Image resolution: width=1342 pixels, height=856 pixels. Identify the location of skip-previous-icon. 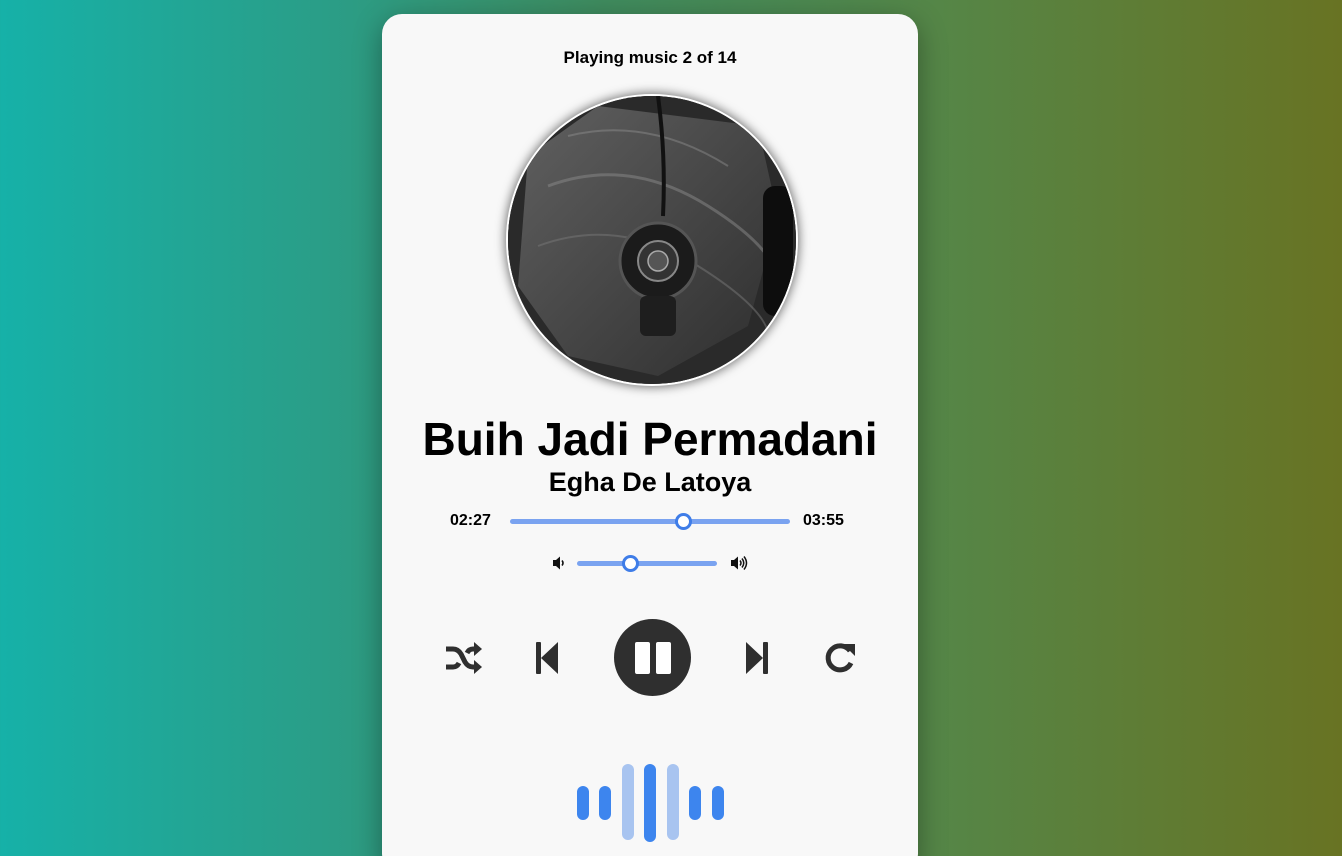
(547, 658).